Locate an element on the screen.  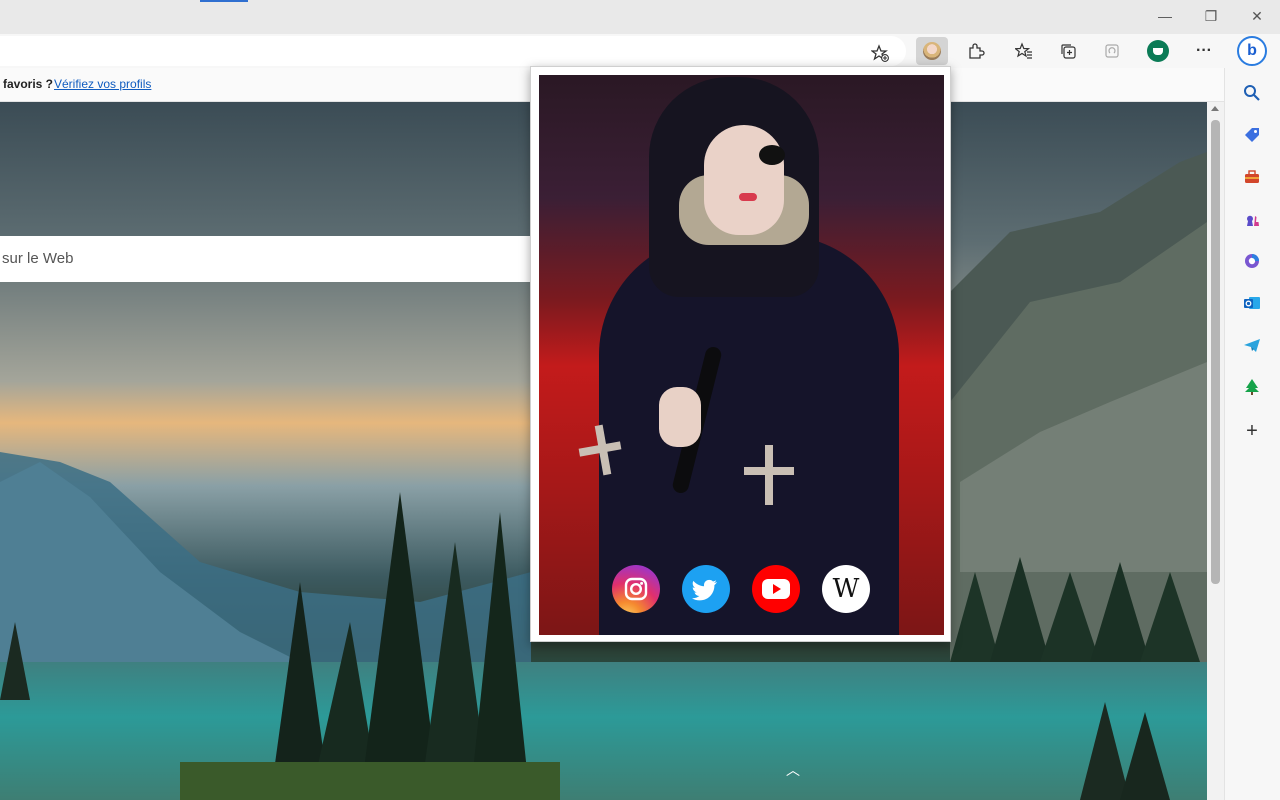
twitter-icon is located at coordinates (706, 589).